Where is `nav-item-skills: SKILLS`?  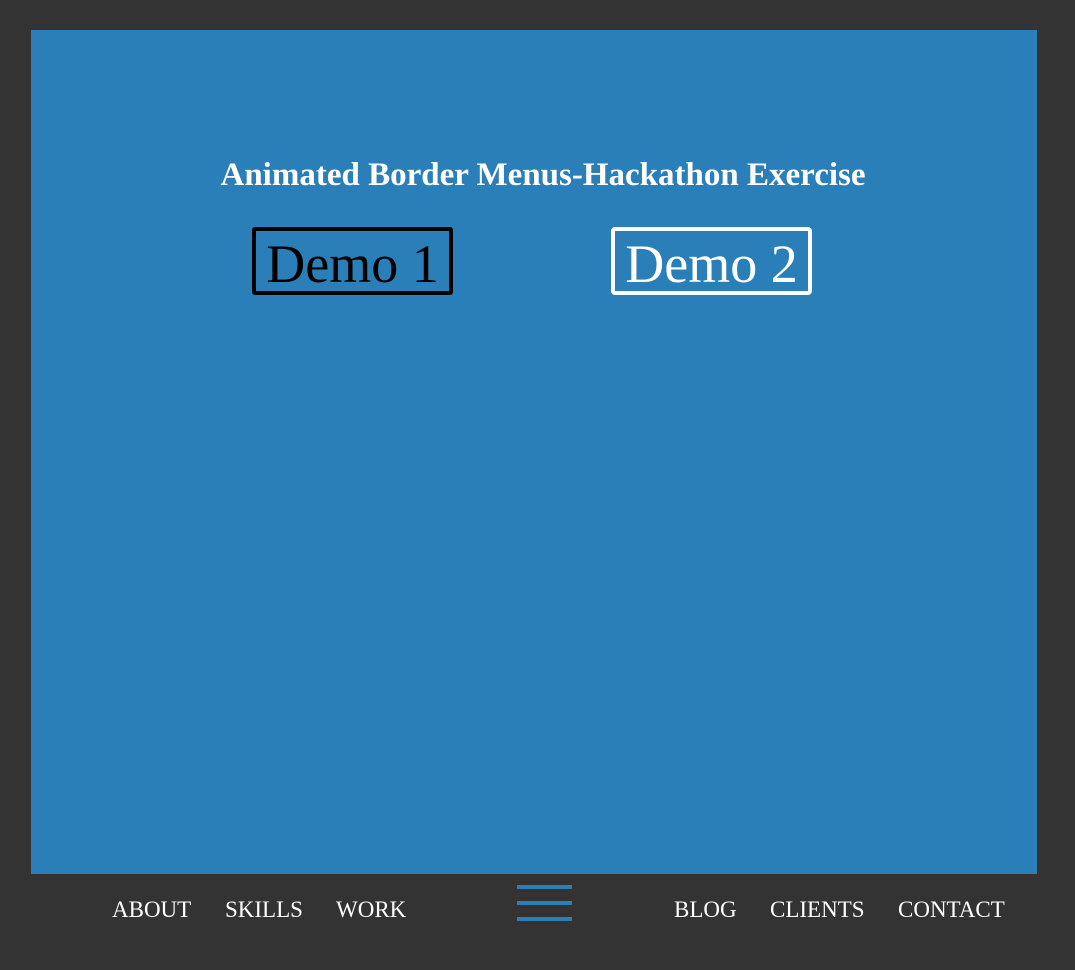
nav-item-skills: SKILLS is located at coordinates (264, 910).